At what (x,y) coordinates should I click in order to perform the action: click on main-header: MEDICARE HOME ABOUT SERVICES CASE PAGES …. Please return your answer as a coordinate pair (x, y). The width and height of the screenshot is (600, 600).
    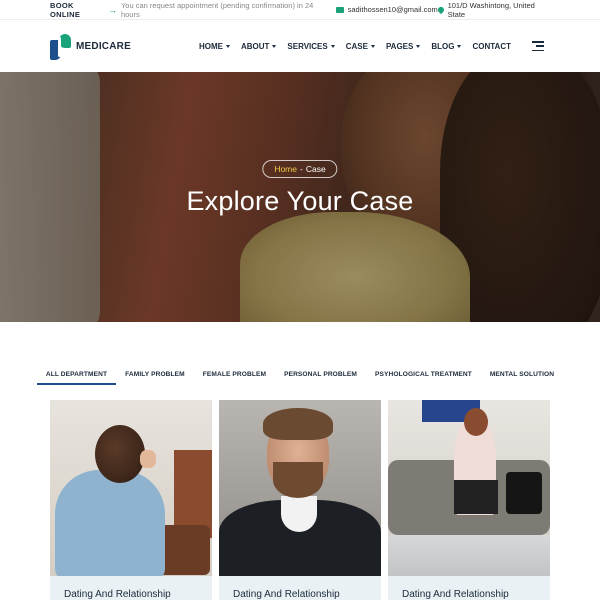
    Looking at the image, I should click on (300, 46).